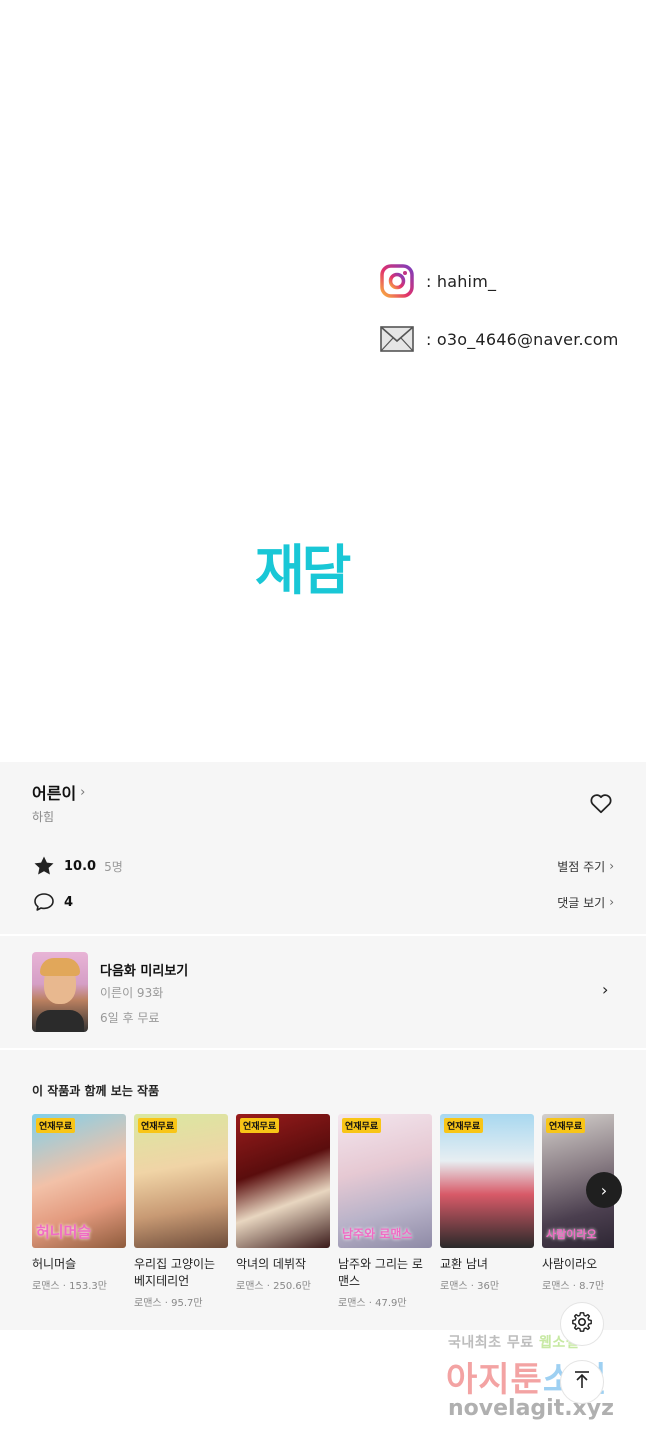  What do you see at coordinates (130, 1018) in the screenshot?
I see `next-episode-status: 6일 후 무료` at bounding box center [130, 1018].